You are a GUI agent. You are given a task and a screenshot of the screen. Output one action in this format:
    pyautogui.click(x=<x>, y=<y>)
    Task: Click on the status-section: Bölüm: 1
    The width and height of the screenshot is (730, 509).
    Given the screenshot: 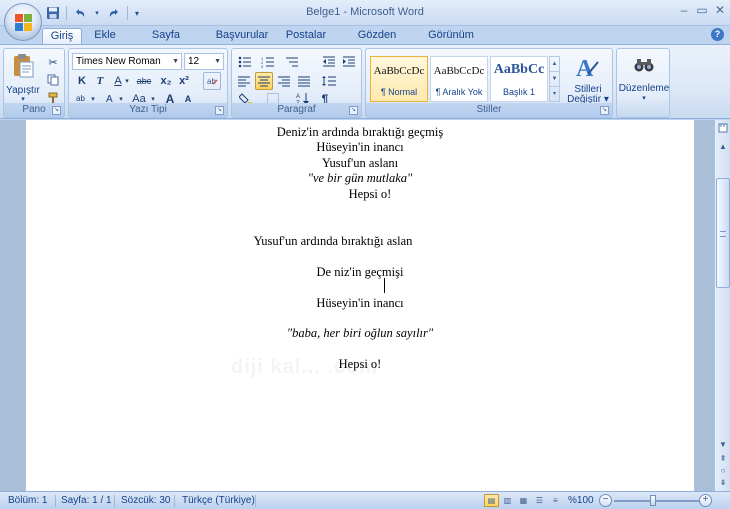 What is the action you would take?
    pyautogui.click(x=27, y=500)
    